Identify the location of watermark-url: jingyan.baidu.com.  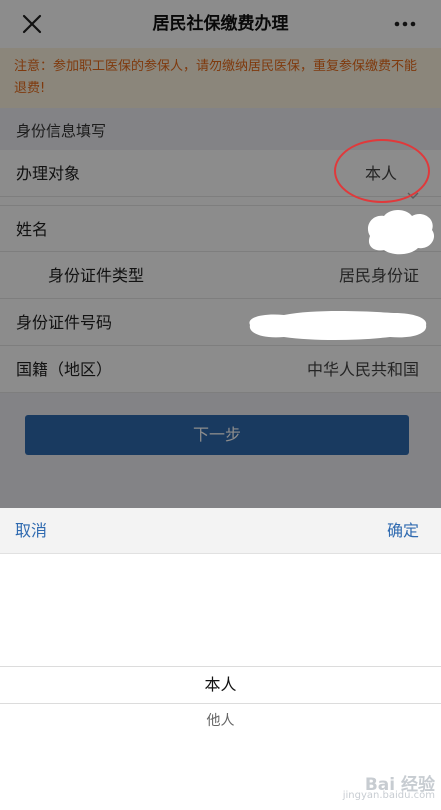
(388, 795).